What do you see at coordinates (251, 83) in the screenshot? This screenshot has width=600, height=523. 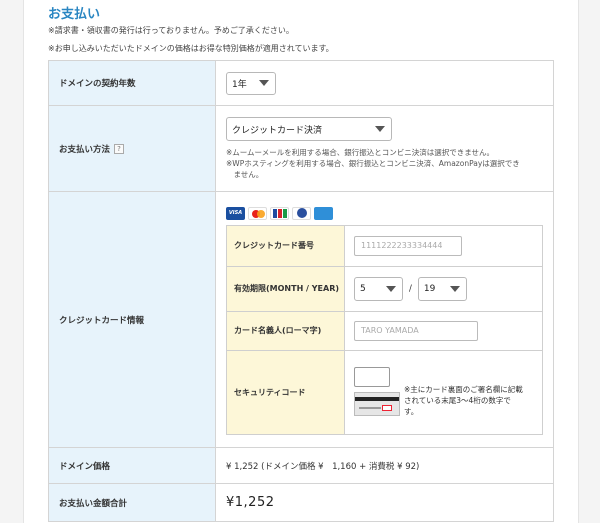 I see `contract-years-select: 1年` at bounding box center [251, 83].